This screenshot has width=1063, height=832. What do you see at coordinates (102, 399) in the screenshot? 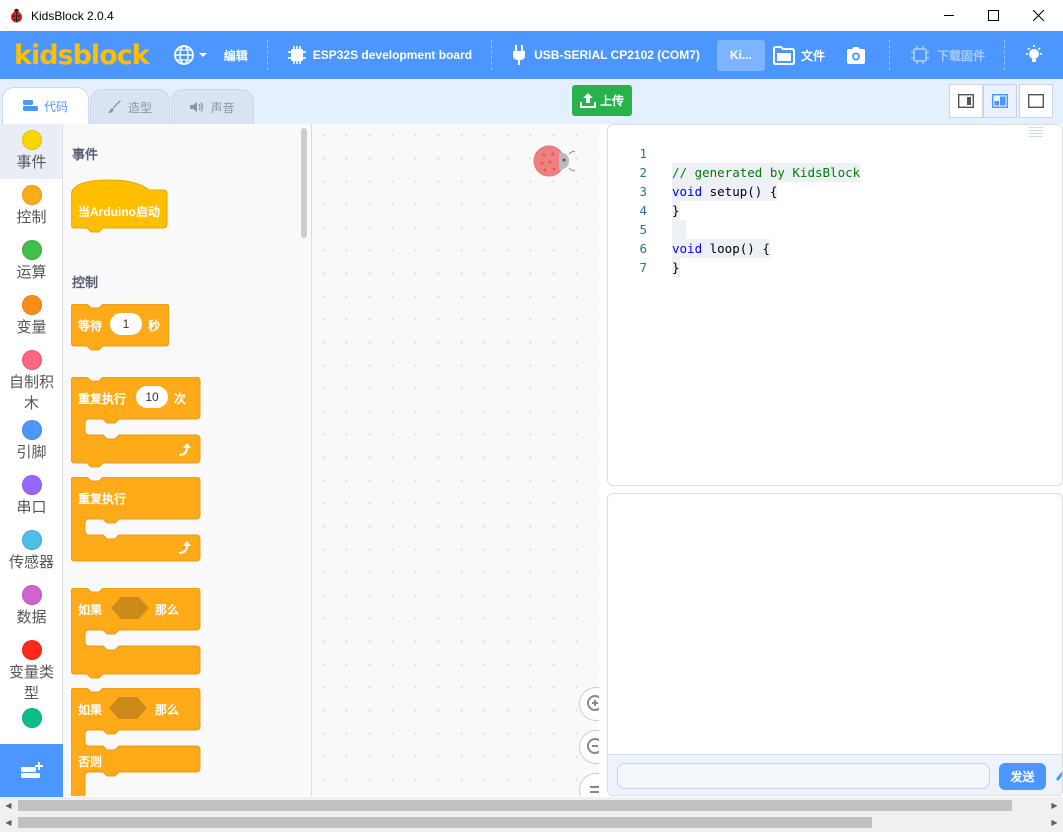
I see `repeat-label: 重复执行` at bounding box center [102, 399].